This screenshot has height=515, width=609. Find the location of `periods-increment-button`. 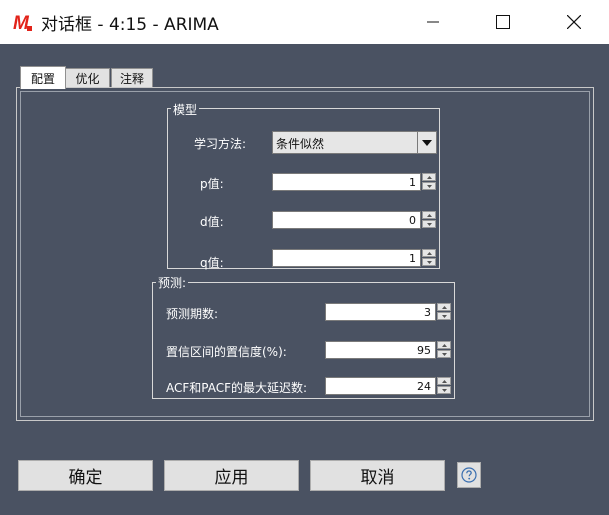

periods-increment-button is located at coordinates (444, 307).